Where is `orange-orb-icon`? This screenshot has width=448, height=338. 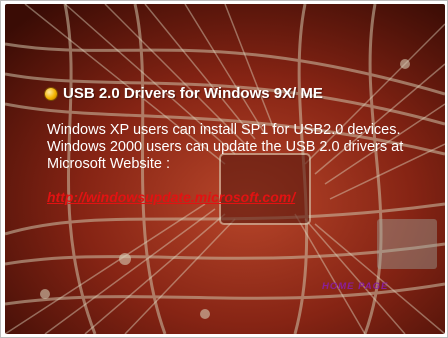 orange-orb-icon is located at coordinates (51, 93).